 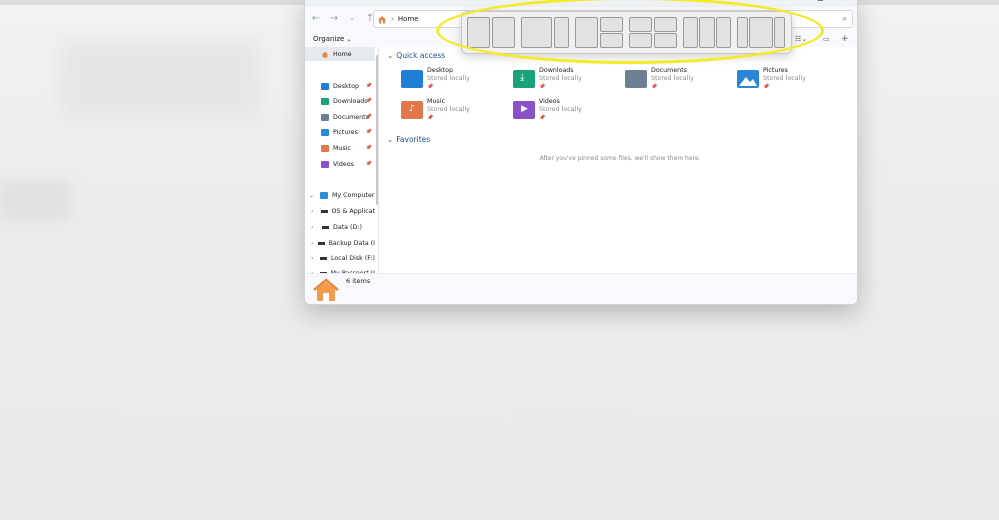 What do you see at coordinates (581, 288) in the screenshot?
I see `status-bar: 6 items` at bounding box center [581, 288].